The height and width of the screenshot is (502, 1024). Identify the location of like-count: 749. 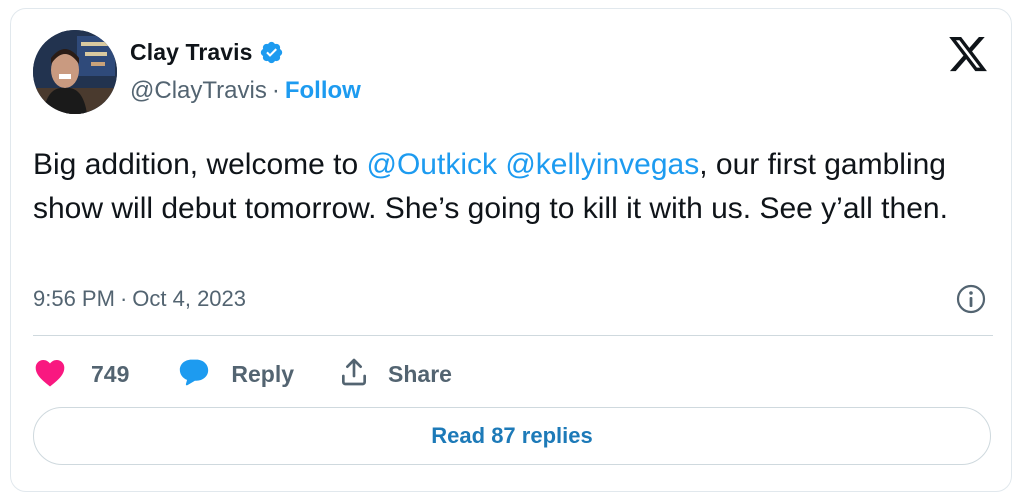
(110, 373).